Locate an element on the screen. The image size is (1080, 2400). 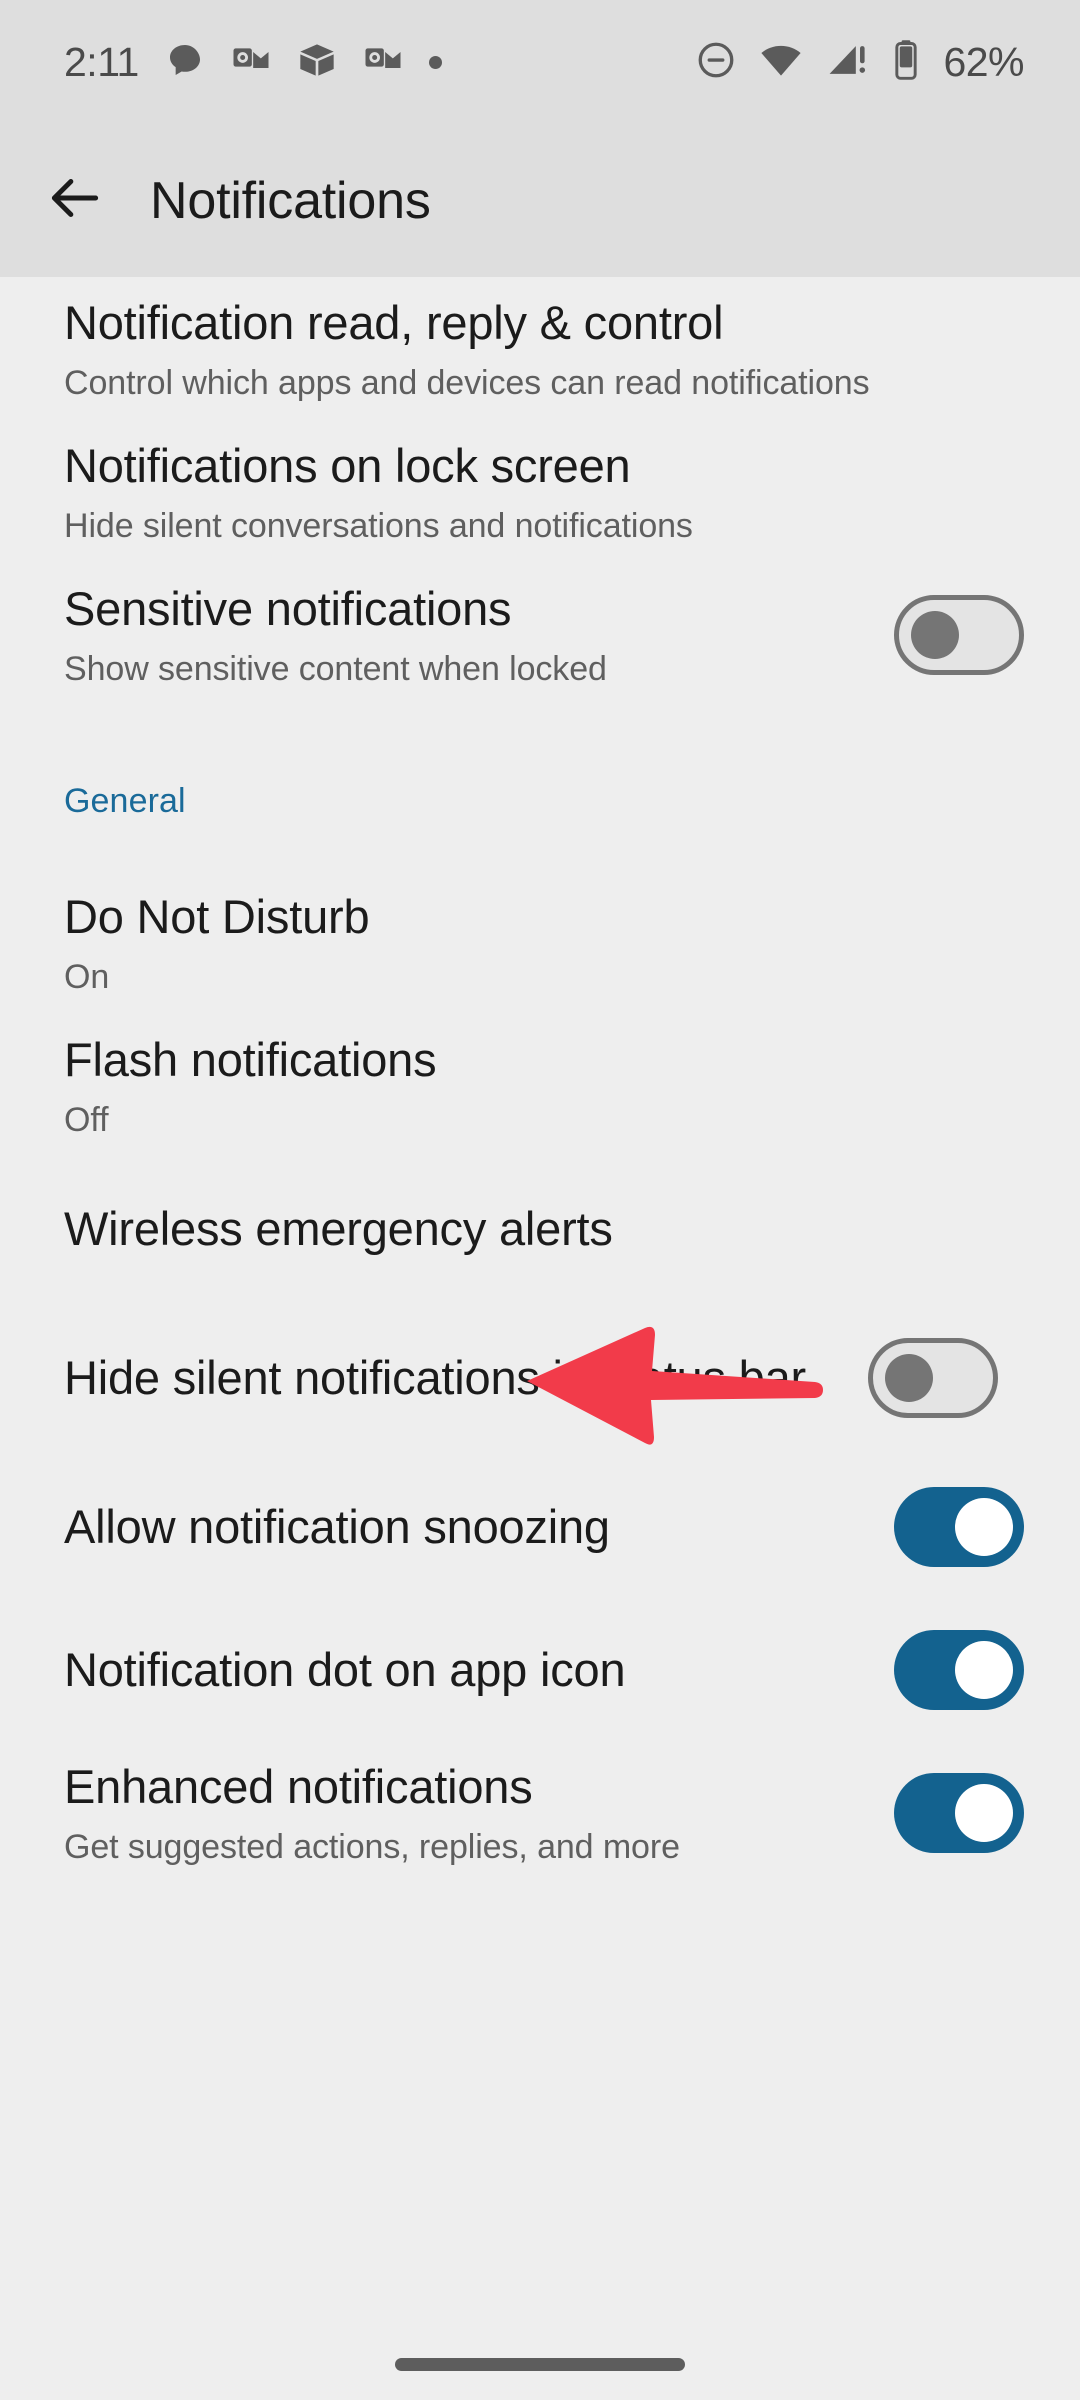
cellular-signal-warning-icon is located at coordinates (847, 62).